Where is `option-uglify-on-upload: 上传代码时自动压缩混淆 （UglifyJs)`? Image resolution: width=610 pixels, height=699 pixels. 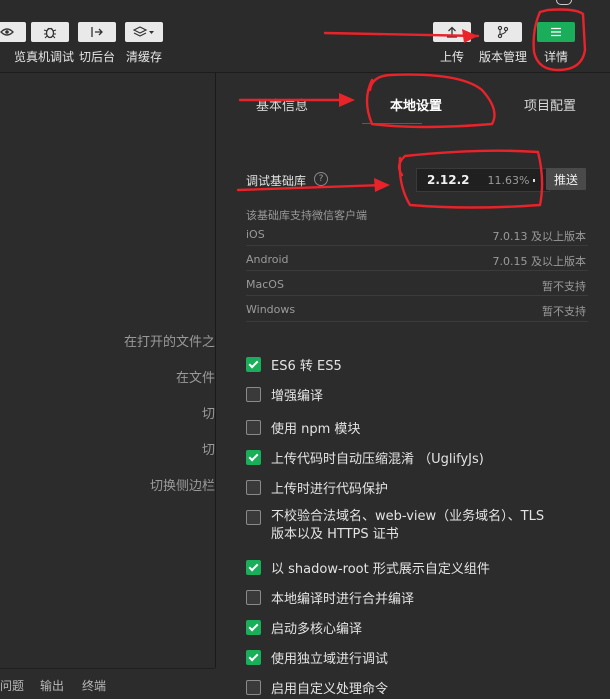
option-uglify-on-upload: 上传代码时自动压缩混淆 （UglifyJs) is located at coordinates (365, 457).